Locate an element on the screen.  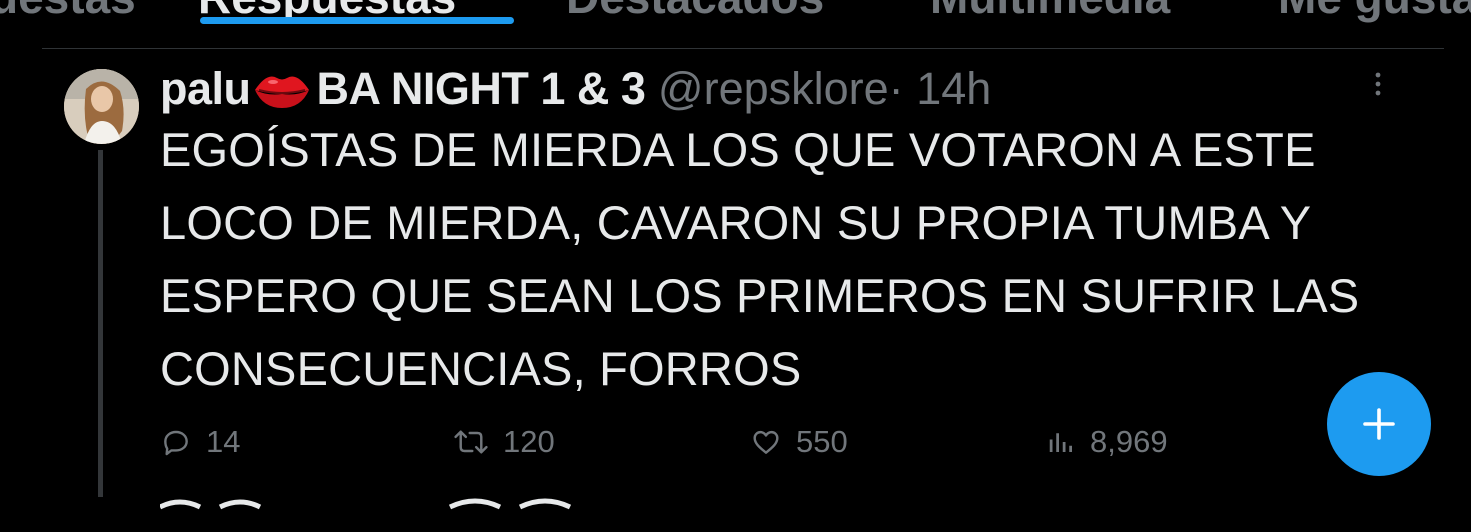
display-name: palu is located at coordinates (205, 88).